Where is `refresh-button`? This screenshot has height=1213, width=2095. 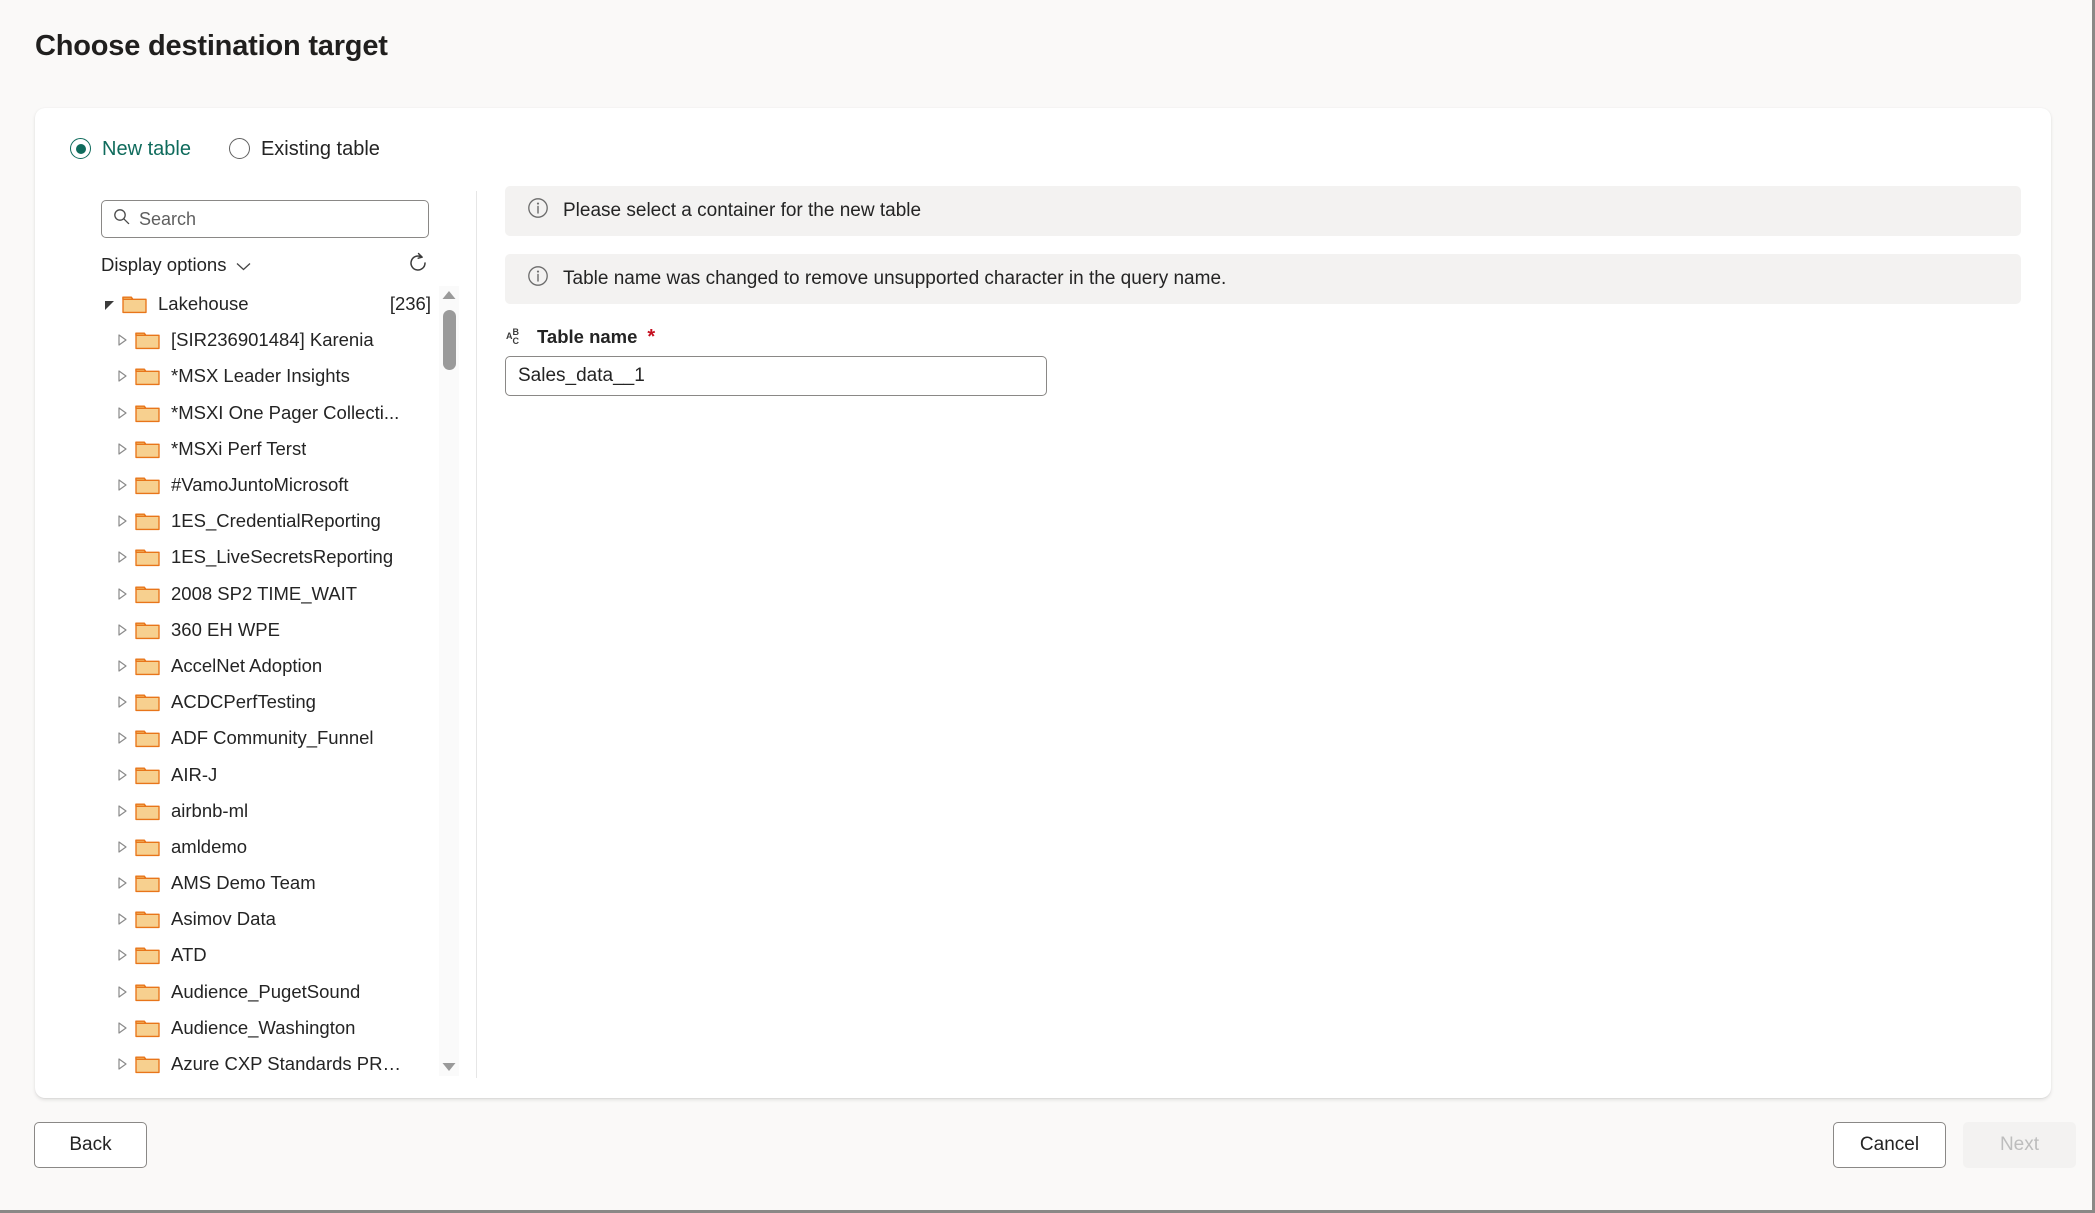 refresh-button is located at coordinates (418, 265).